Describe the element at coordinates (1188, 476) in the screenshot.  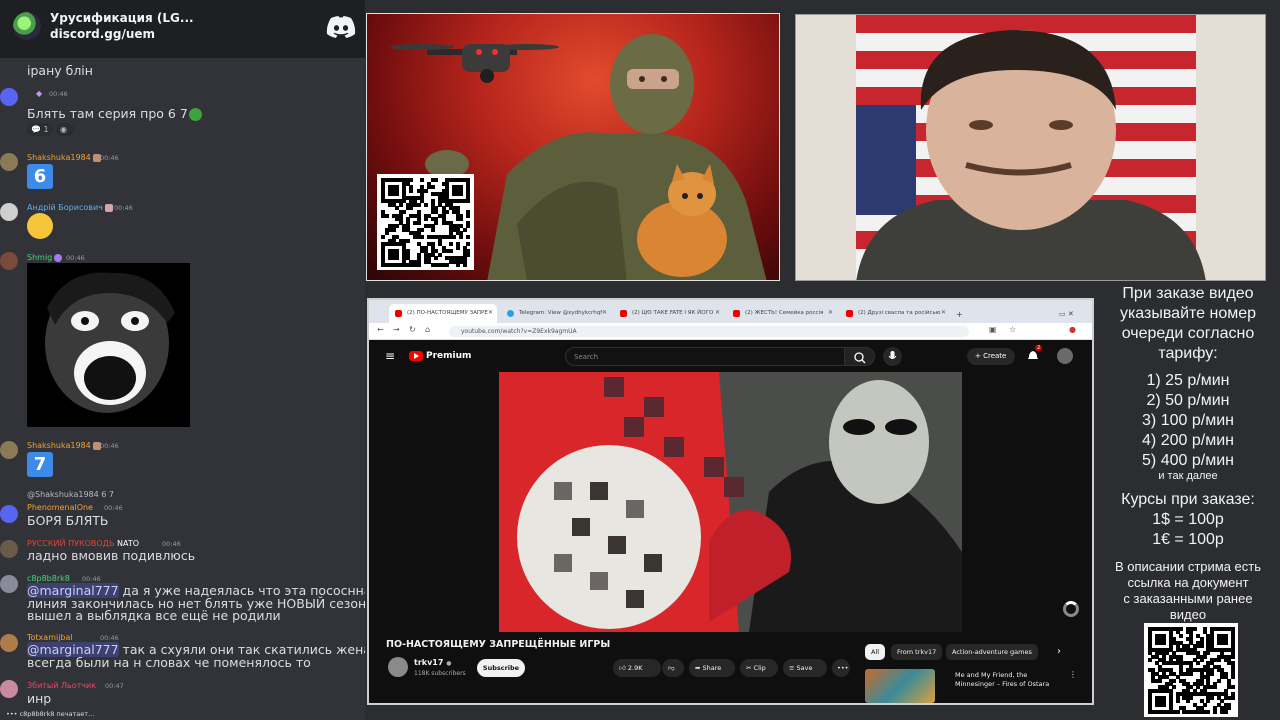
I see `rates-more: и так далее` at that location.